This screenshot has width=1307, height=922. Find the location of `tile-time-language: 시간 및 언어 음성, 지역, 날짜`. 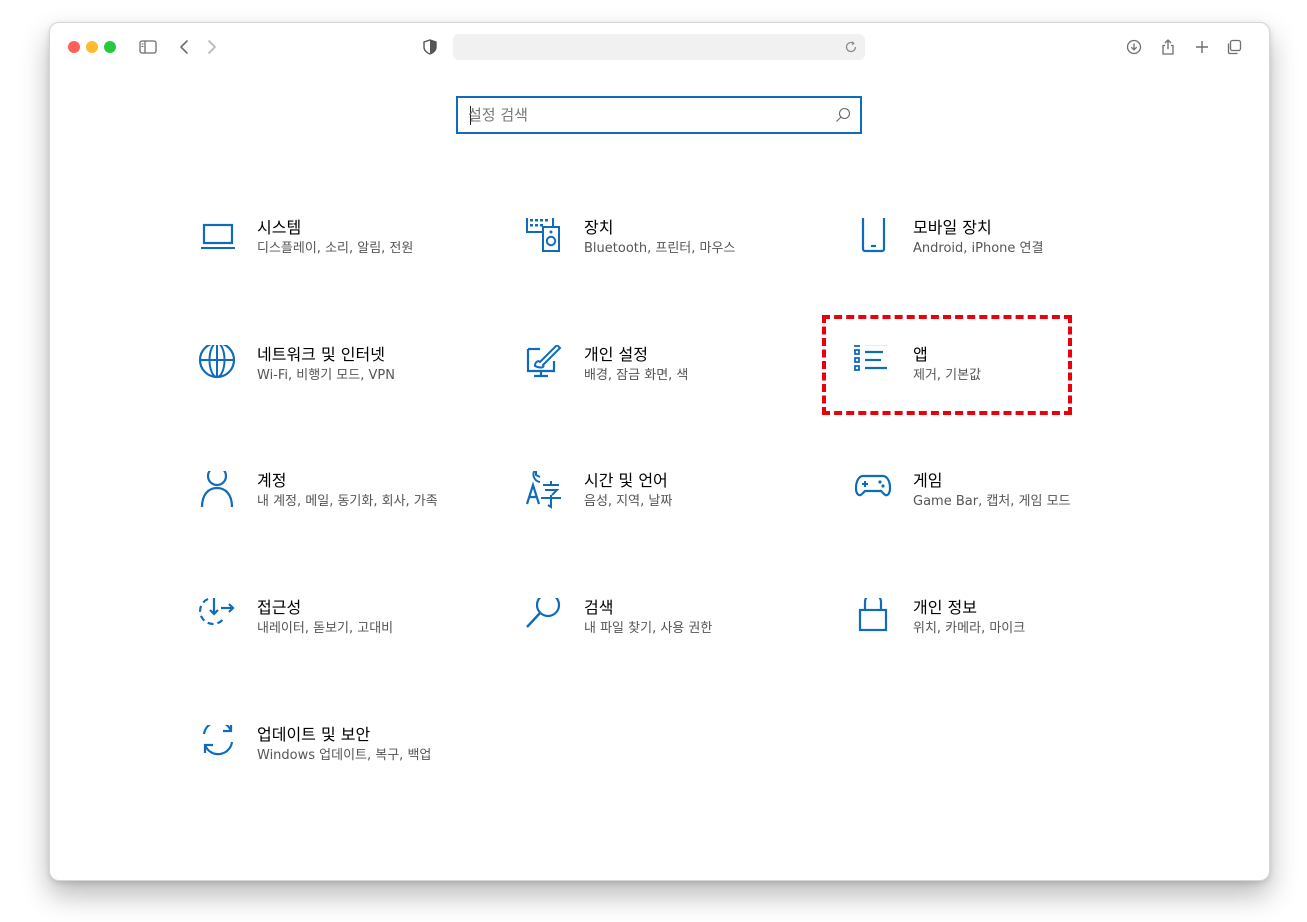

tile-time-language: 시간 및 언어 음성, 지역, 날짜 is located at coordinates (669, 503).